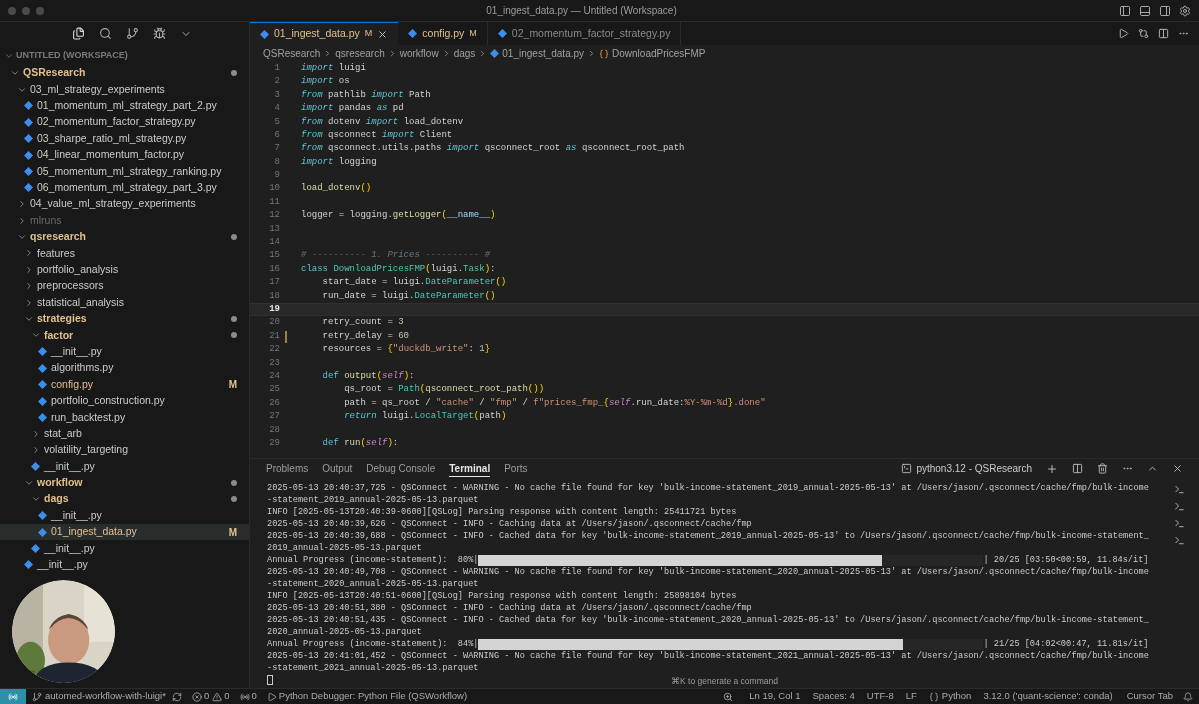 The width and height of the screenshot is (1199, 704). Describe the element at coordinates (274, 309) in the screenshot. I see `line-number: 19` at that location.